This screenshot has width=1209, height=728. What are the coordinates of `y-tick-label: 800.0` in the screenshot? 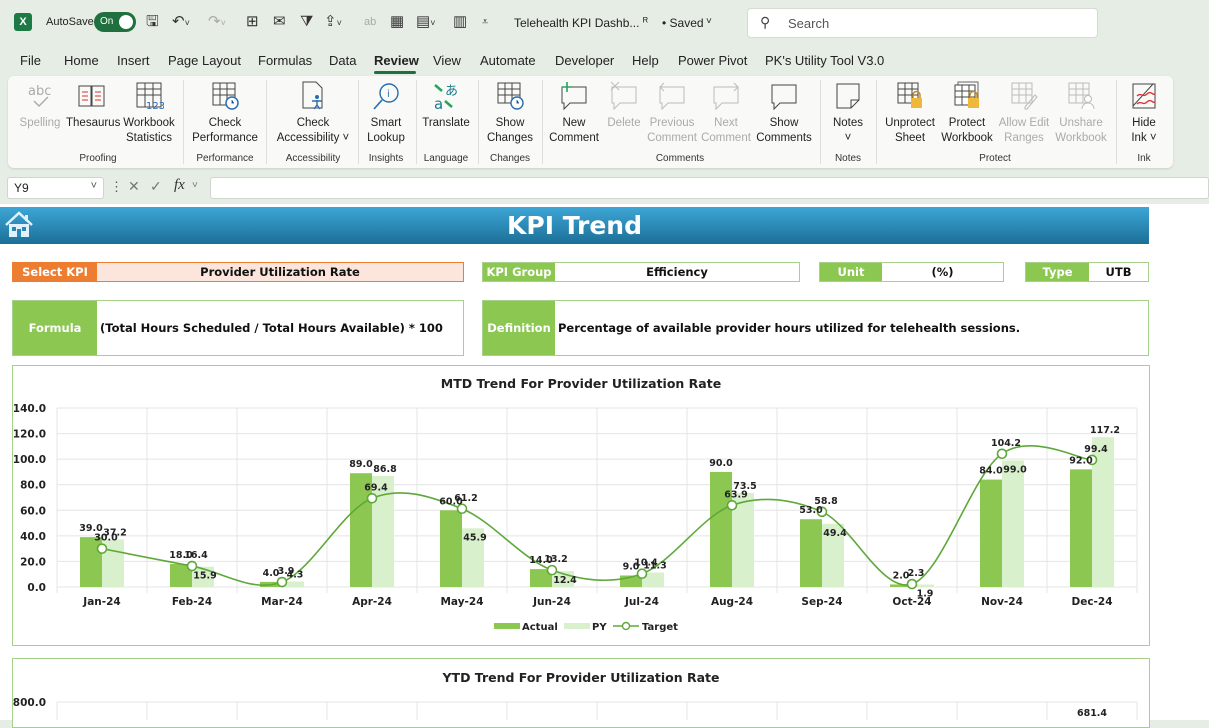 It's located at (29, 703).